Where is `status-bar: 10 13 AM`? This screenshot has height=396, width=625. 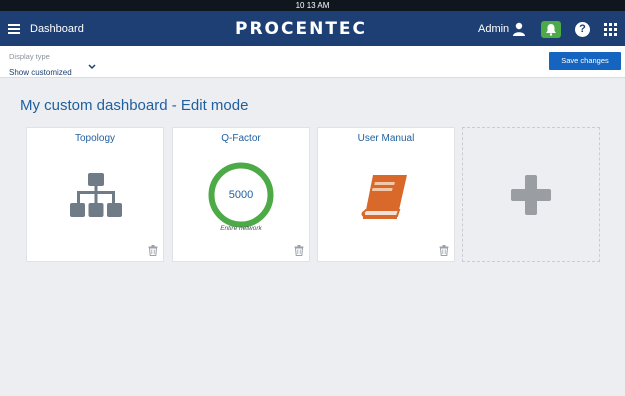
status-bar: 10 13 AM is located at coordinates (312, 5).